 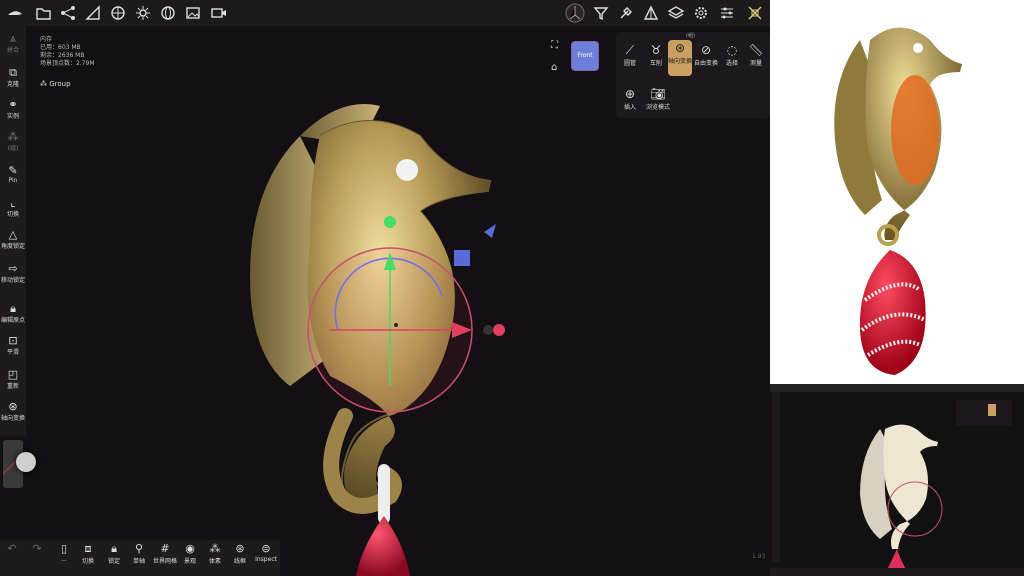 What do you see at coordinates (165, 548) in the screenshot?
I see `grid-icon: #` at bounding box center [165, 548].